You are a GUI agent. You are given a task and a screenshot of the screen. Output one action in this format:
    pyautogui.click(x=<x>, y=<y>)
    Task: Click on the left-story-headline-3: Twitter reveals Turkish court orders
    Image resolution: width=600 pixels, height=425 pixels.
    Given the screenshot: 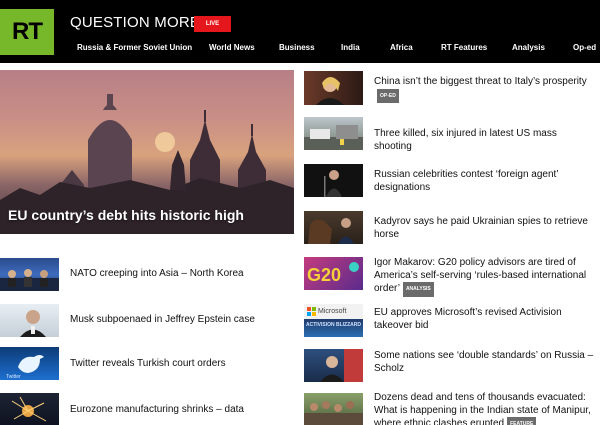 What is the action you would take?
    pyautogui.click(x=180, y=364)
    